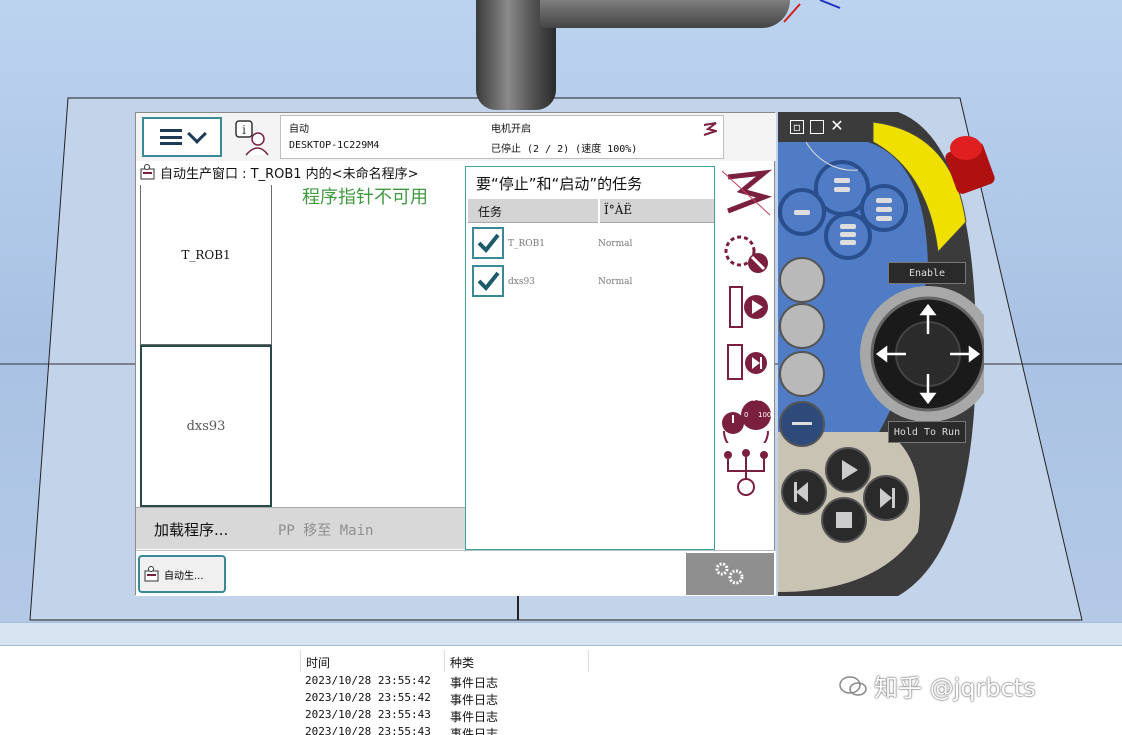  What do you see at coordinates (590, 244) in the screenshot?
I see `table-row: T_ROB1 Normal` at bounding box center [590, 244].